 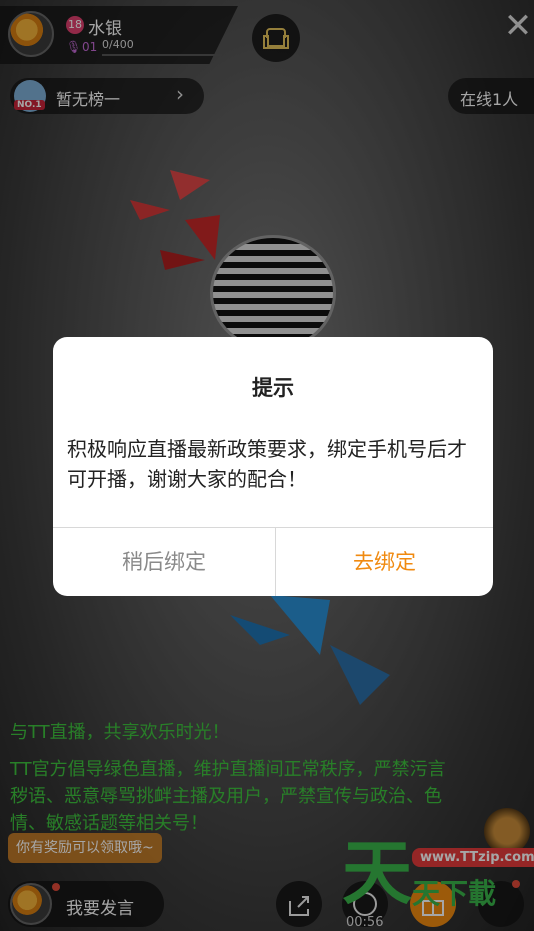 What do you see at coordinates (384, 562) in the screenshot?
I see `bind-now-button: 去绑定` at bounding box center [384, 562].